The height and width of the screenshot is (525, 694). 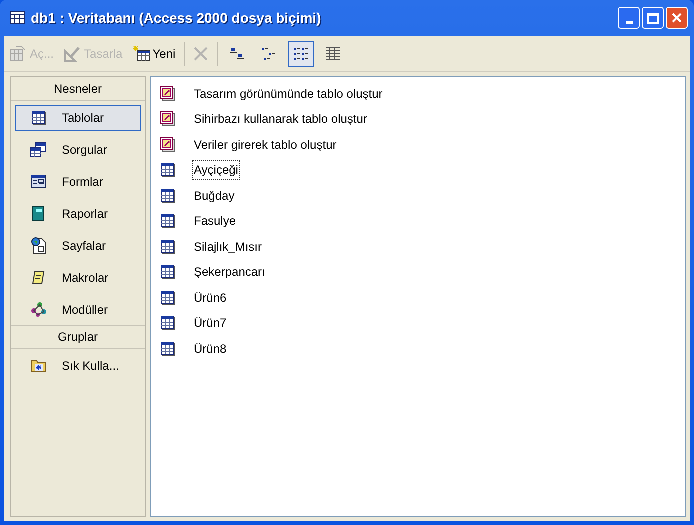 I want to click on list-view-button, so click(x=301, y=53).